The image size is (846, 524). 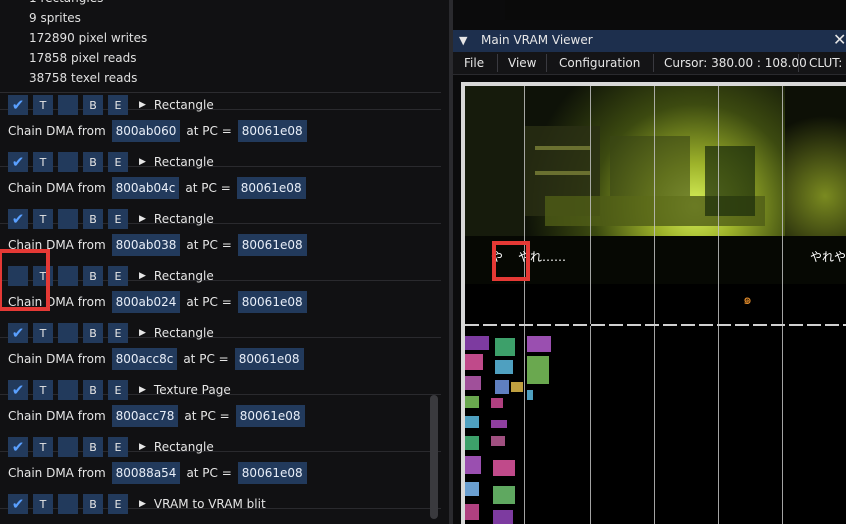 What do you see at coordinates (146, 245) in the screenshot?
I see `dma-address-field: 800ab038` at bounding box center [146, 245].